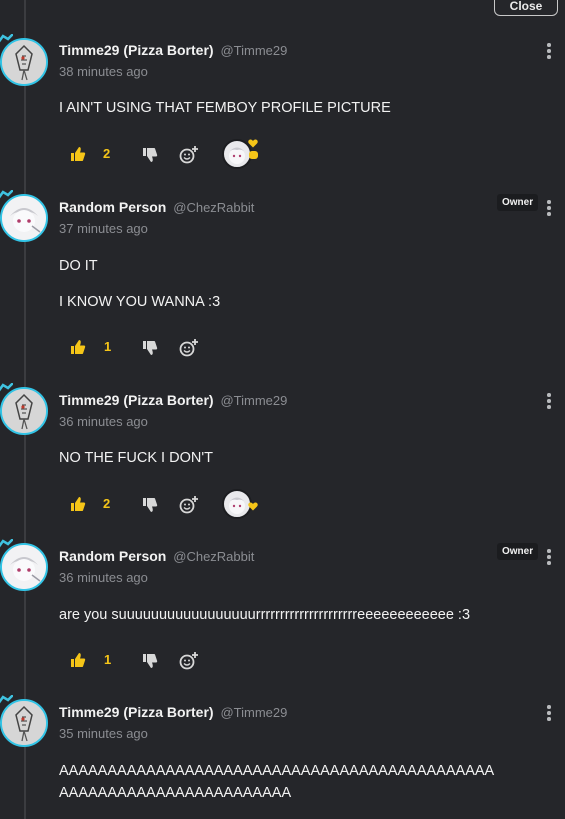 The width and height of the screenshot is (565, 819). Describe the element at coordinates (253, 155) in the screenshot. I see `comment-bubble-icon` at that location.